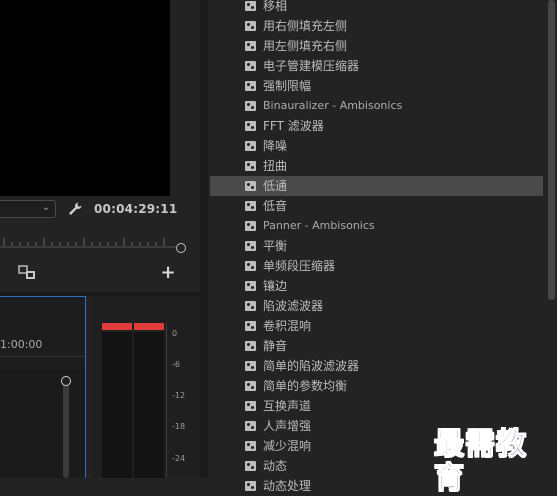  Describe the element at coordinates (293, 306) in the screenshot. I see `effect-label: 陷波滤波器` at that location.